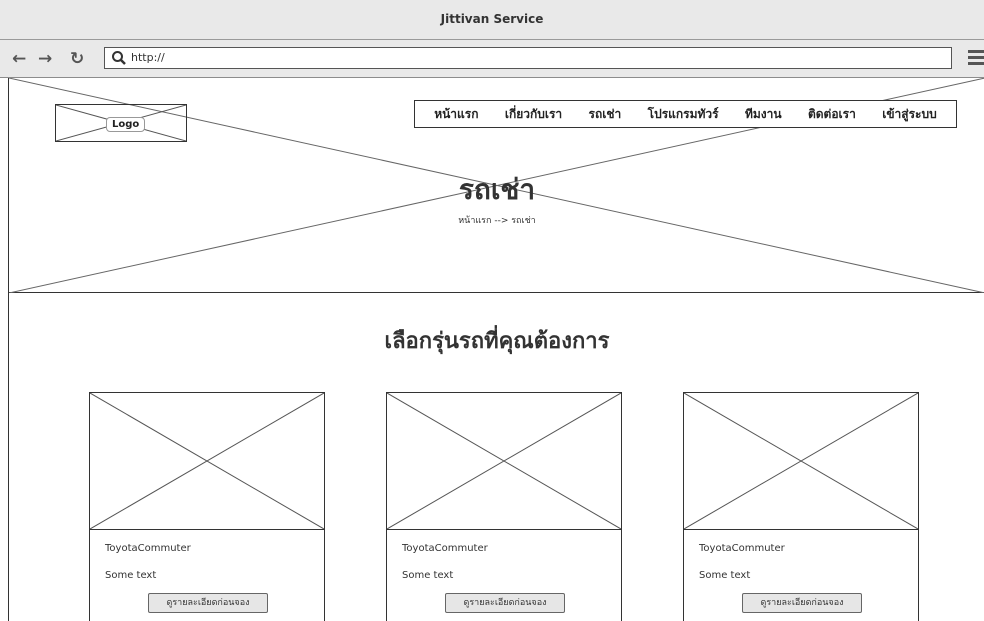 The height and width of the screenshot is (621, 984). I want to click on search-icon, so click(119, 58).